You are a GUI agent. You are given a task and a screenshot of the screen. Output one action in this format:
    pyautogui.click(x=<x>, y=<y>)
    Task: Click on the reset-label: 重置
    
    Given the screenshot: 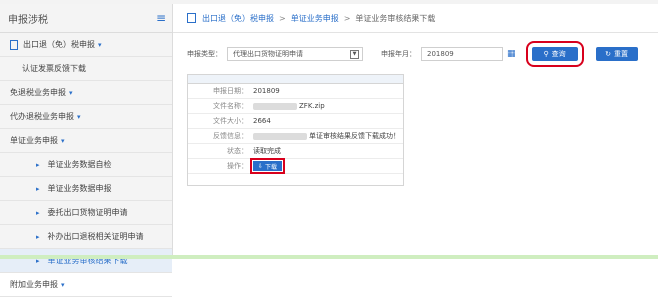 What is the action you would take?
    pyautogui.click(x=620, y=54)
    